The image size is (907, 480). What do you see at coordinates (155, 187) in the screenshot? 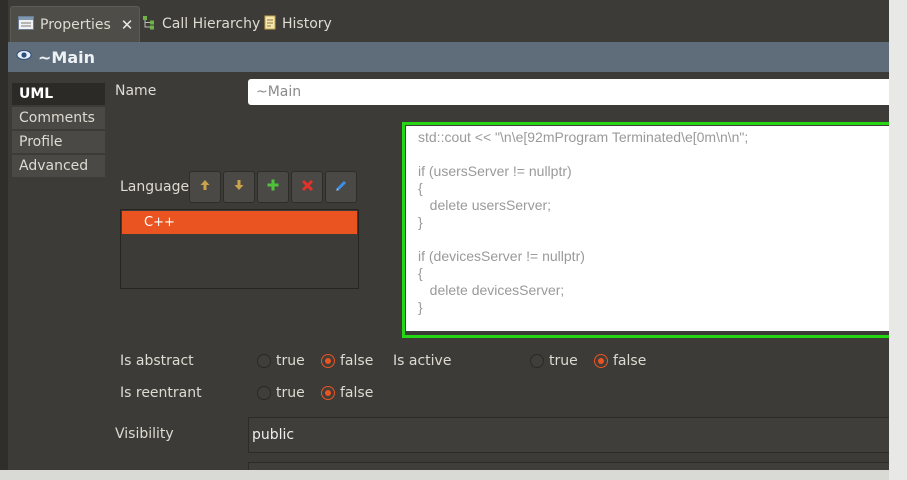
I see `language-label: Language` at bounding box center [155, 187].